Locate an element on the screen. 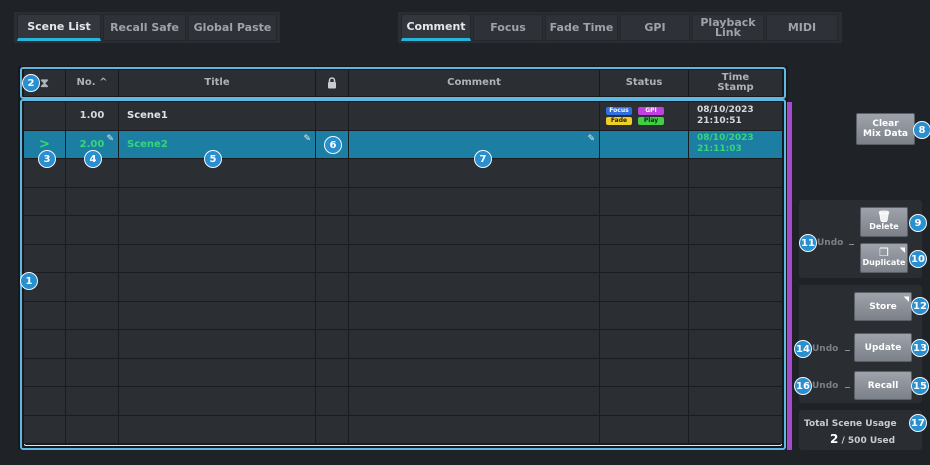 Image resolution: width=930 pixels, height=465 pixels. header-status: Status is located at coordinates (644, 83).